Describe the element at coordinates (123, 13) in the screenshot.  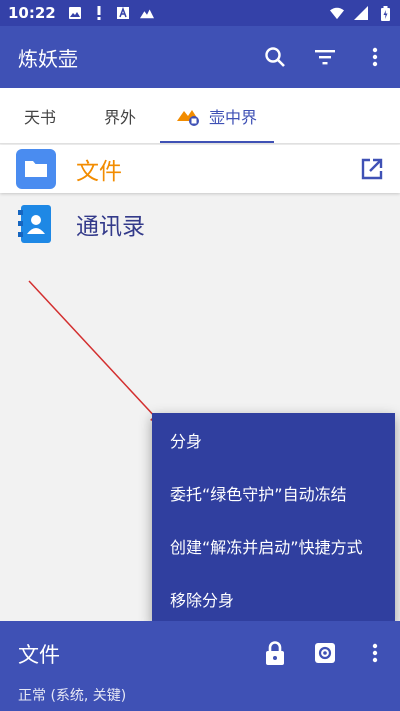
I see `a-box-icon` at that location.